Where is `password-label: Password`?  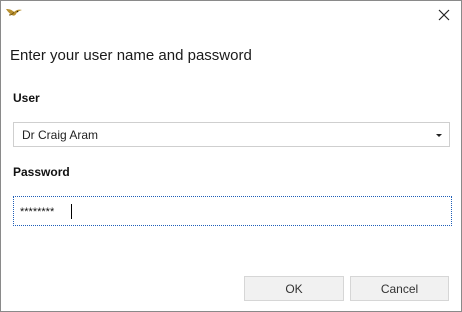
password-label: Password is located at coordinates (41, 172).